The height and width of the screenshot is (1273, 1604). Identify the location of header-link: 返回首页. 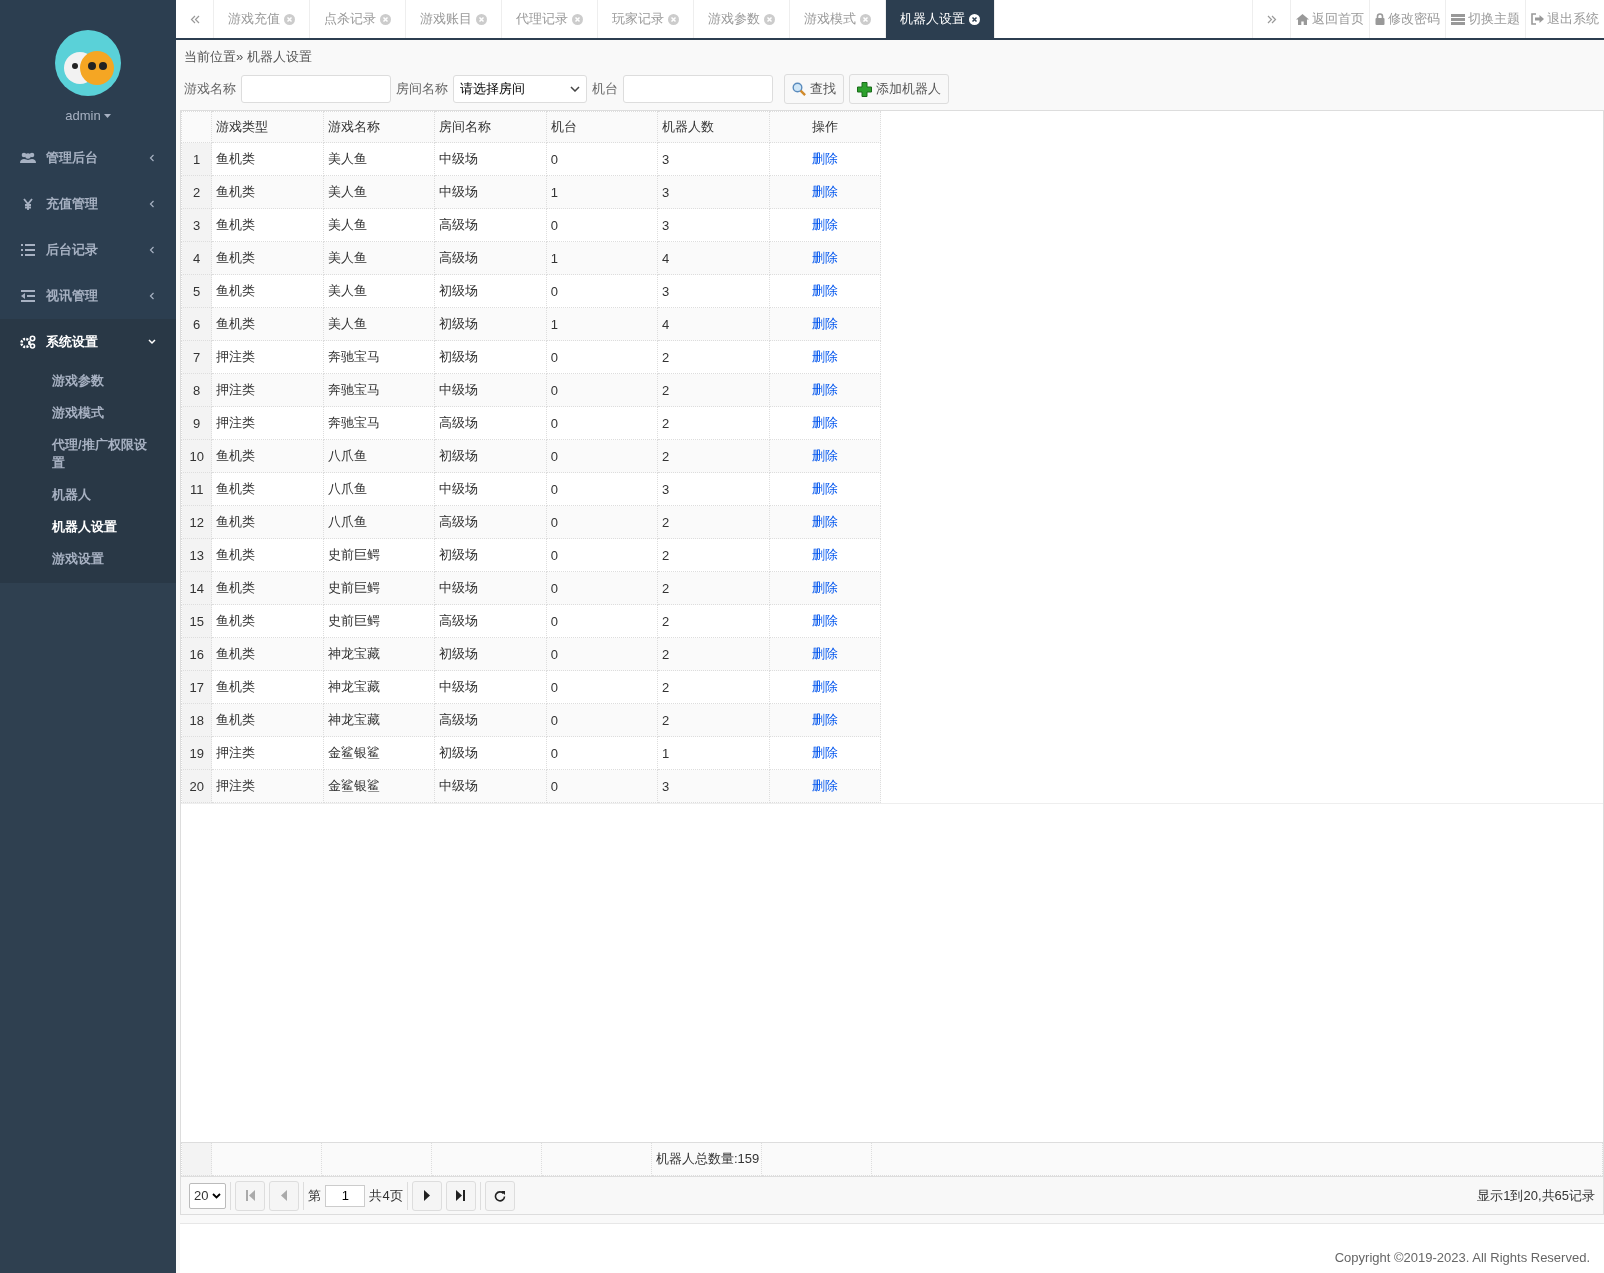
(1329, 19).